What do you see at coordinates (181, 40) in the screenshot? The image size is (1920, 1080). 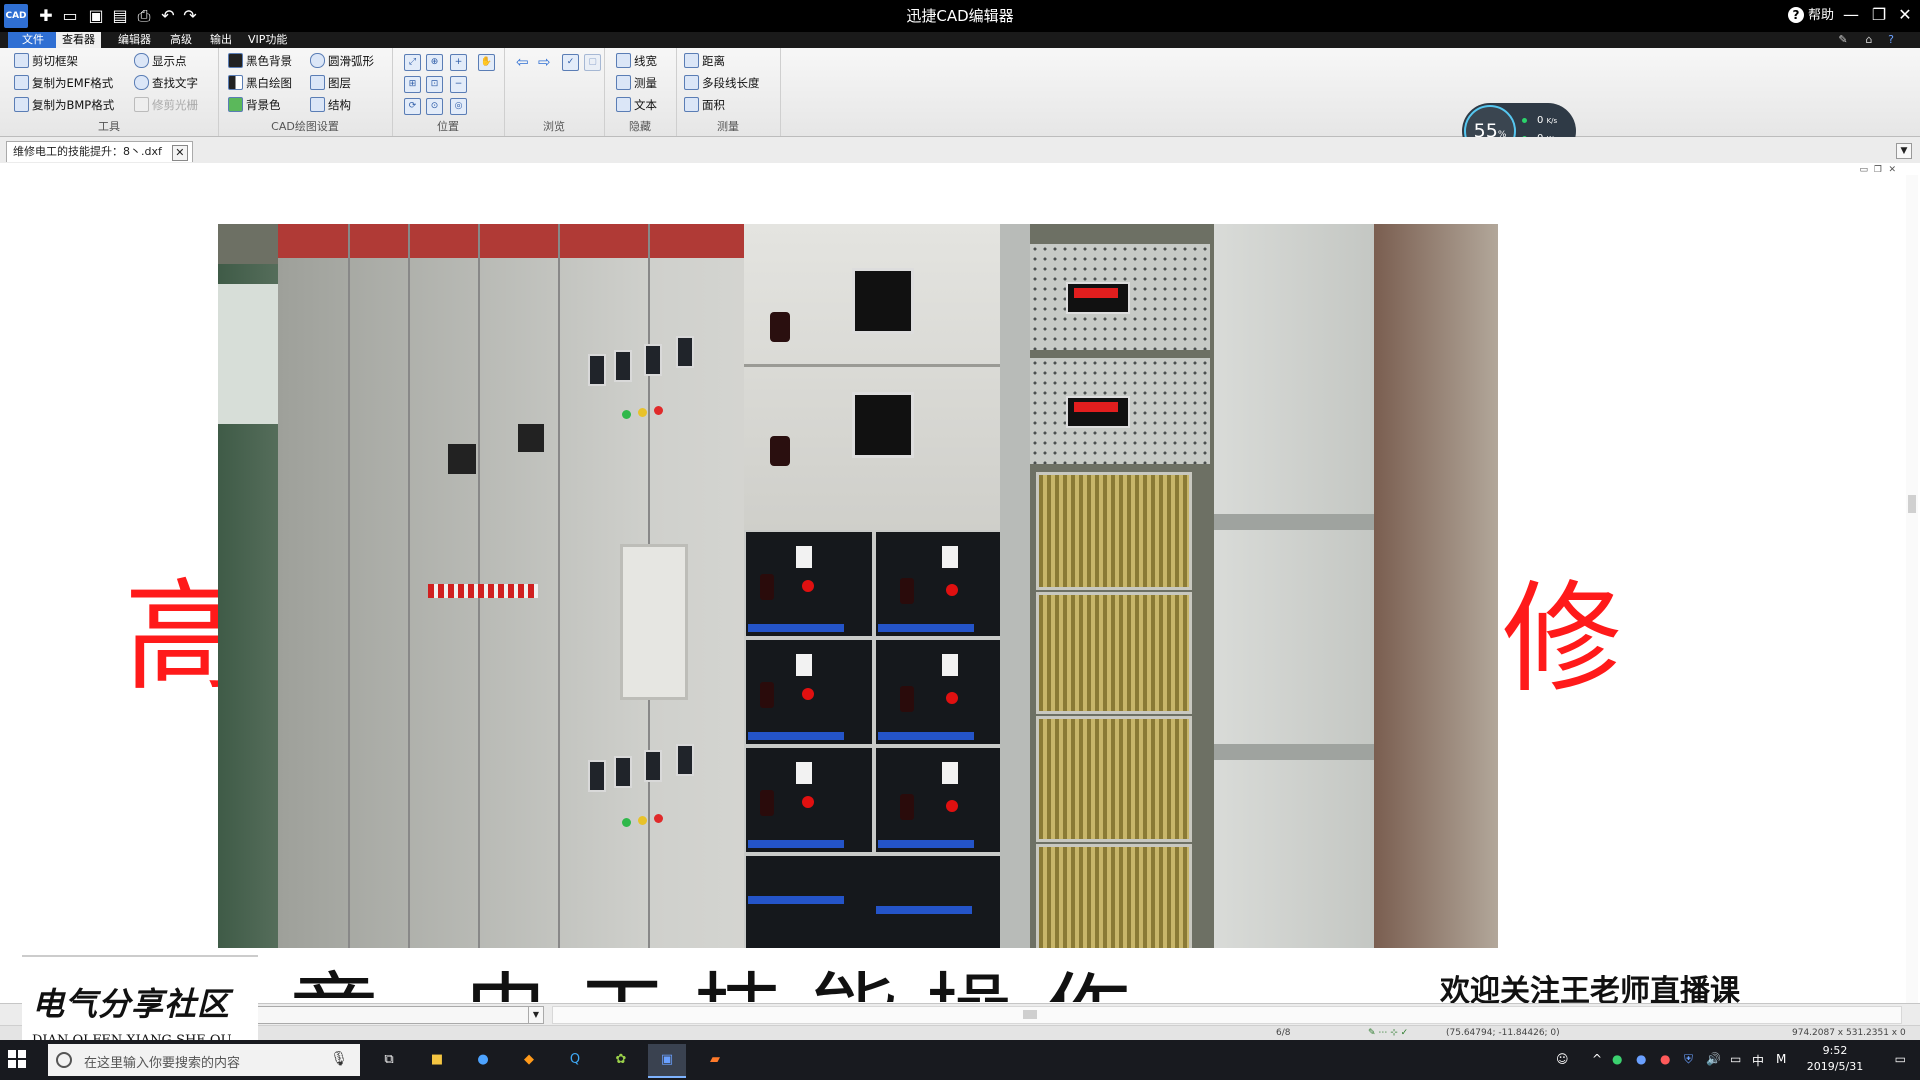 I see `menu-advanced: 高级` at bounding box center [181, 40].